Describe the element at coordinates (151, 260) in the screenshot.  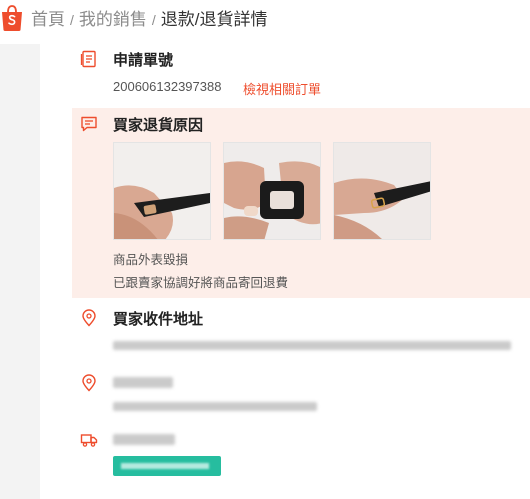
I see `return-reason-text: 商品外表毀損` at that location.